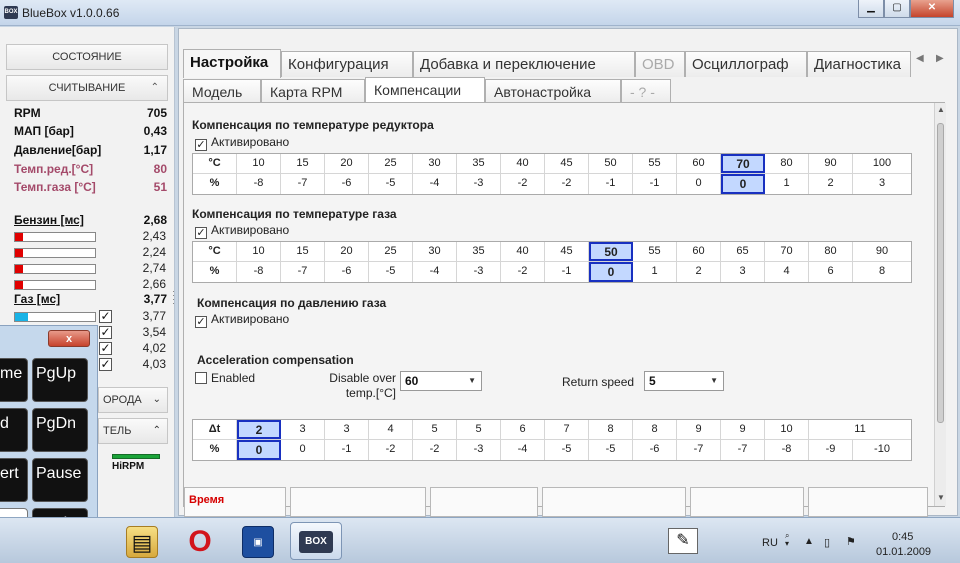 The width and height of the screenshot is (960, 563). What do you see at coordinates (787, 429) in the screenshot?
I see `accel-dt-cell: 10` at bounding box center [787, 429].